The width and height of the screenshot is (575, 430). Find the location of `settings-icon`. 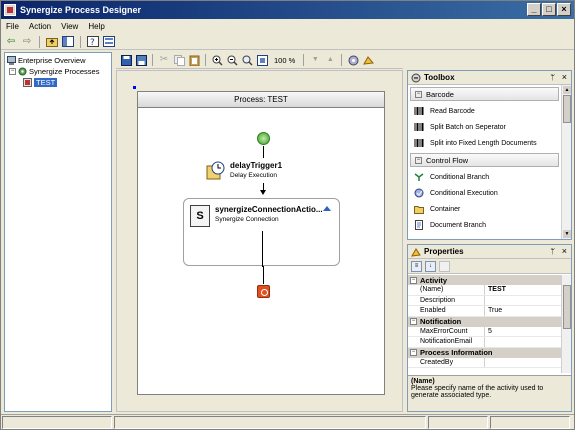

settings-icon is located at coordinates (353, 60).